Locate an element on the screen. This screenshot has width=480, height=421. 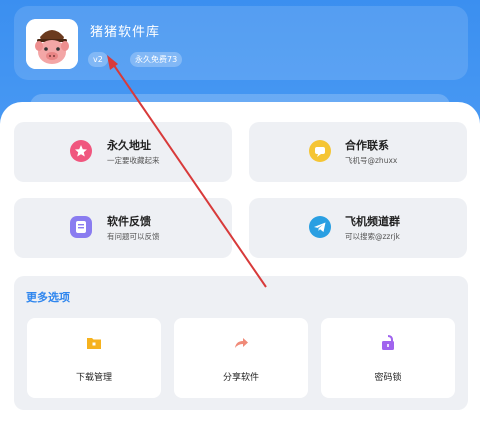
download-manager-button: 下载管理 is located at coordinates (94, 358).